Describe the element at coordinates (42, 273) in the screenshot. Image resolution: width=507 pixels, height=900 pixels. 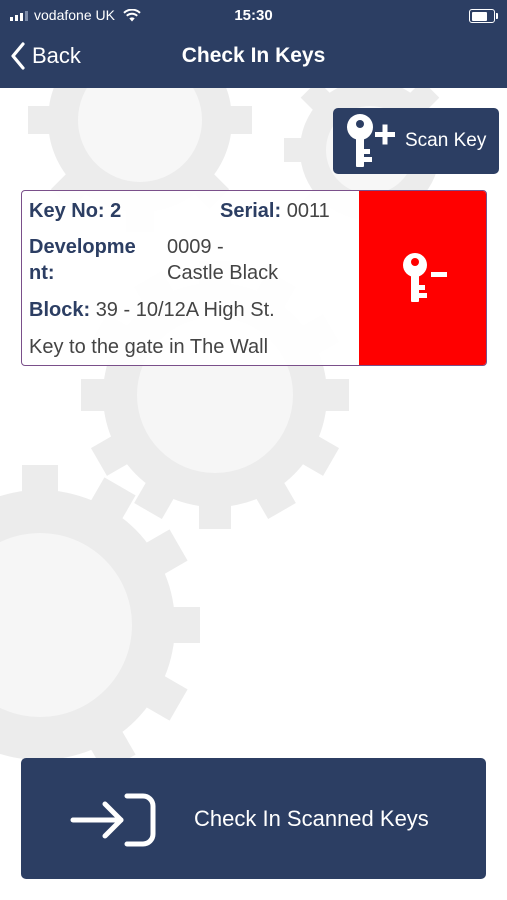
I see `development-label-line-2: nt:` at that location.